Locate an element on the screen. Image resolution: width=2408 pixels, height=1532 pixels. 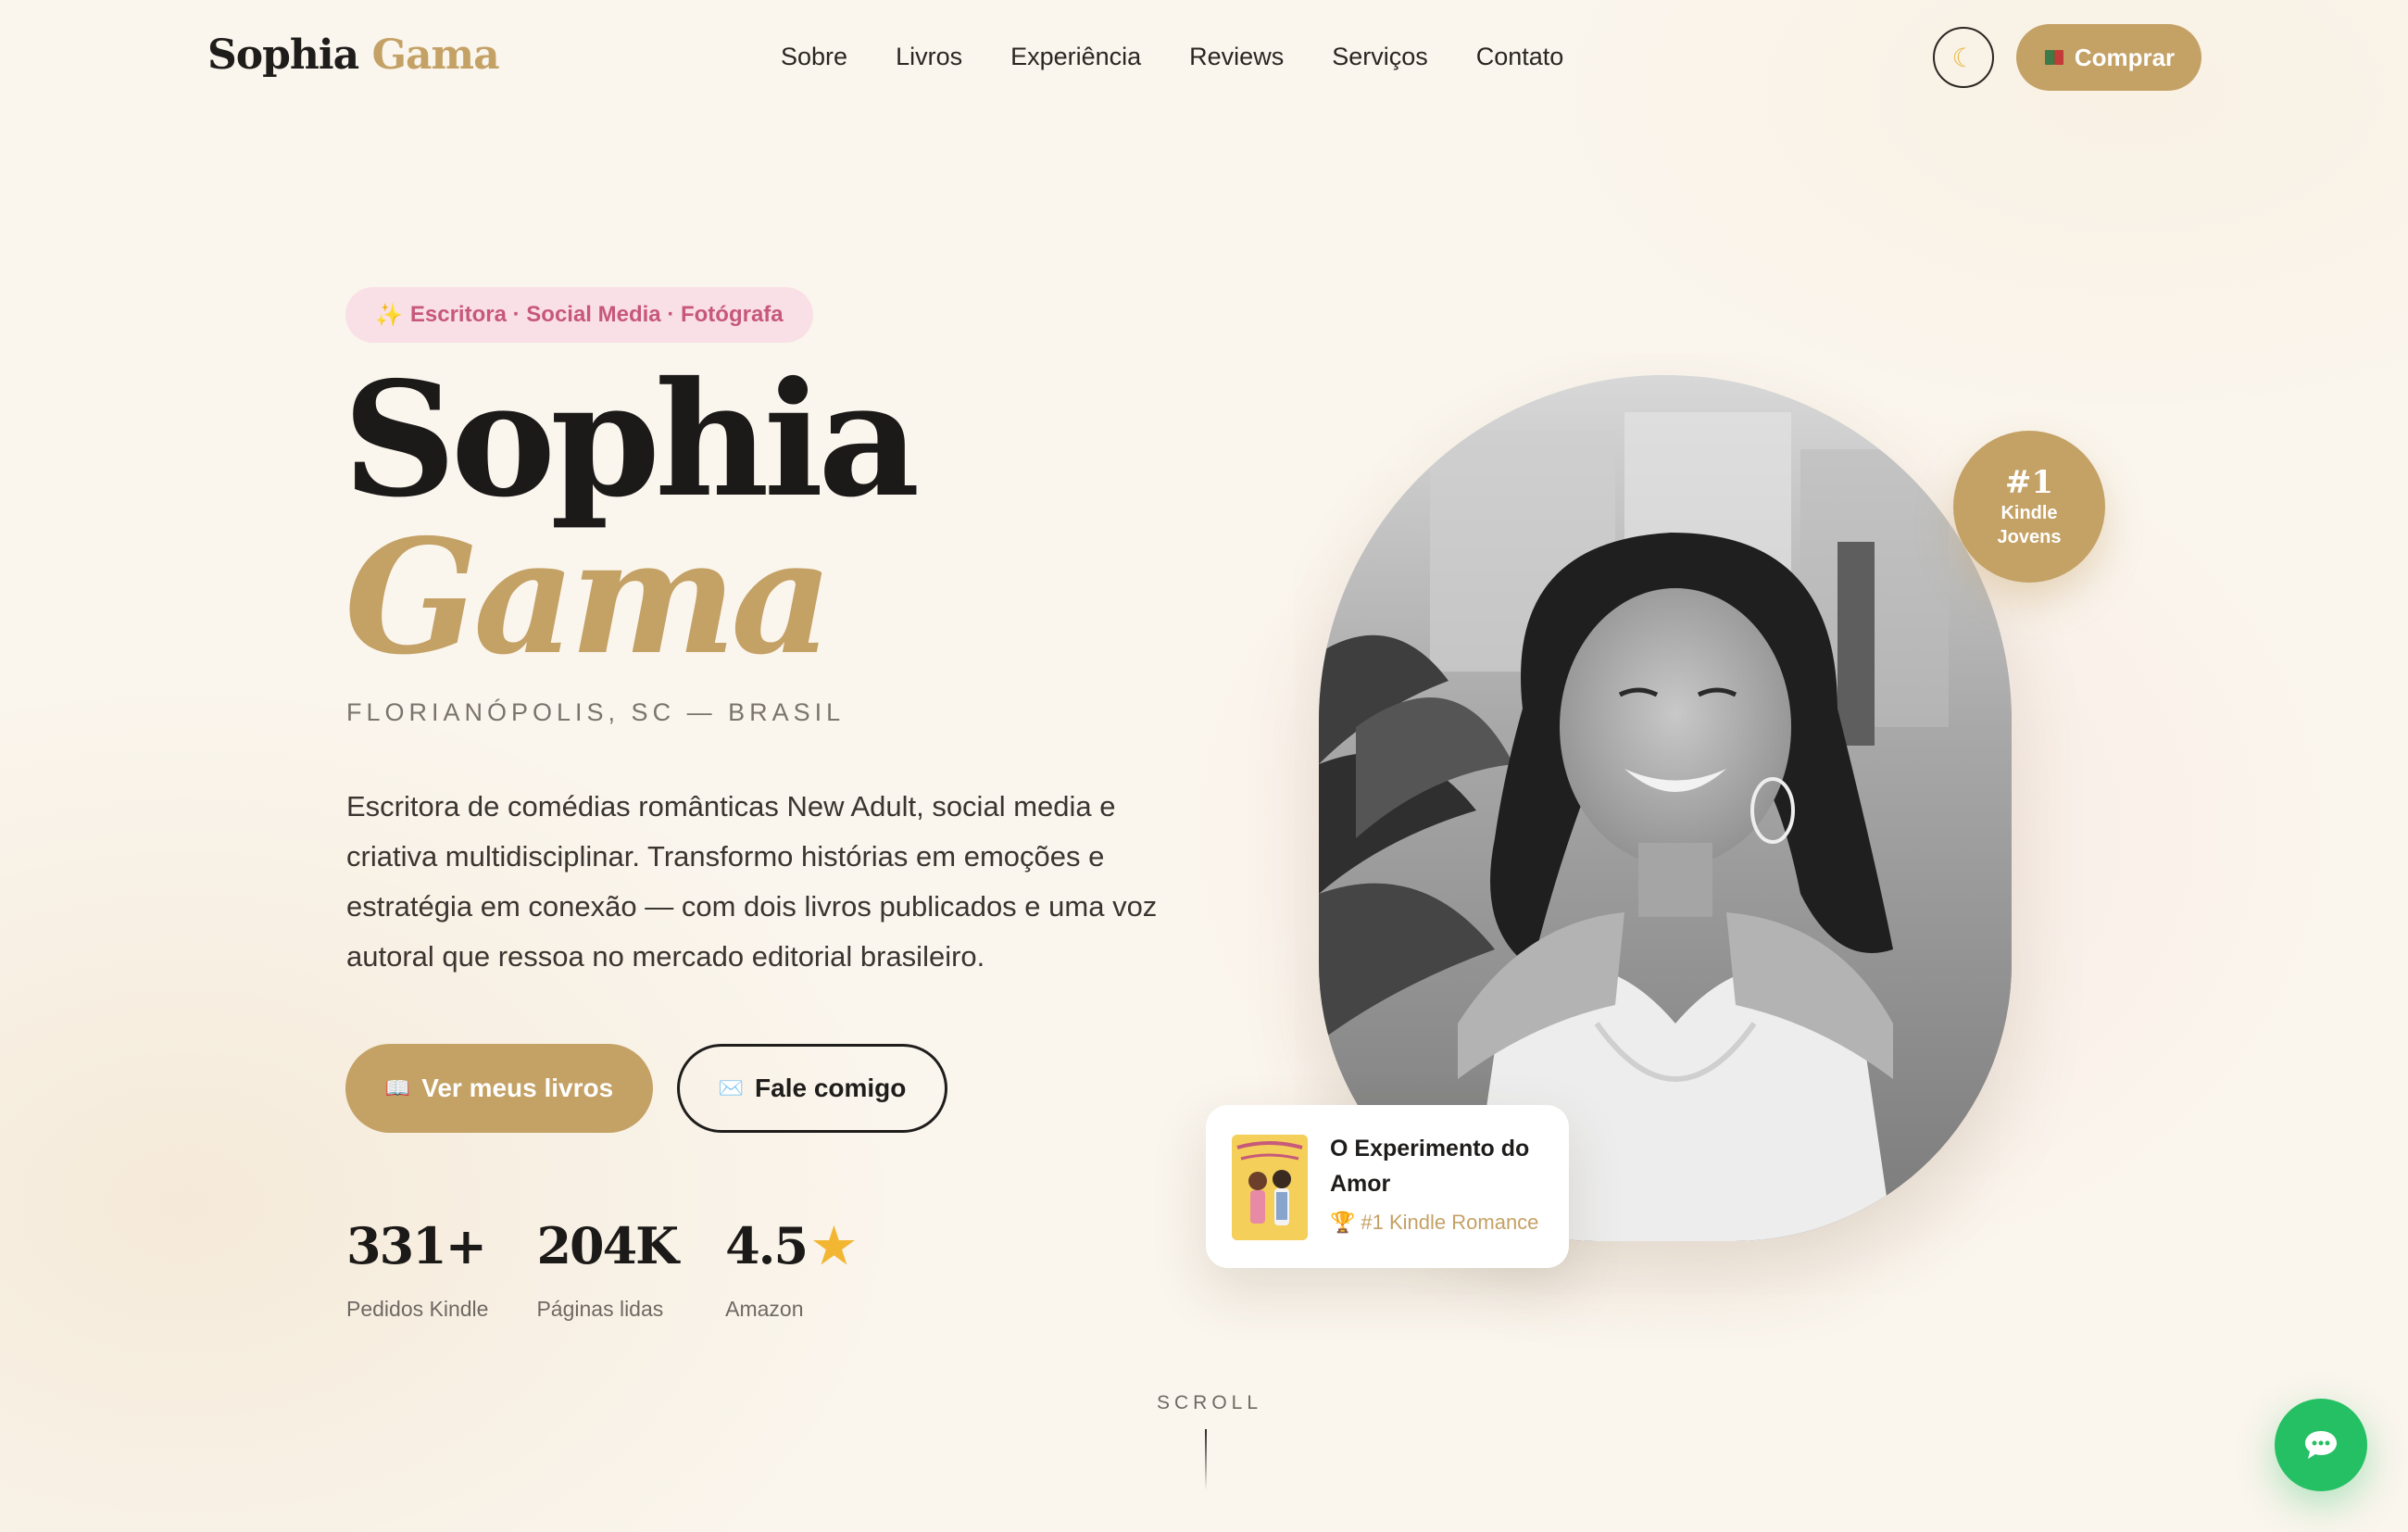
badge-category-line1: Kindle is located at coordinates (2029, 513).